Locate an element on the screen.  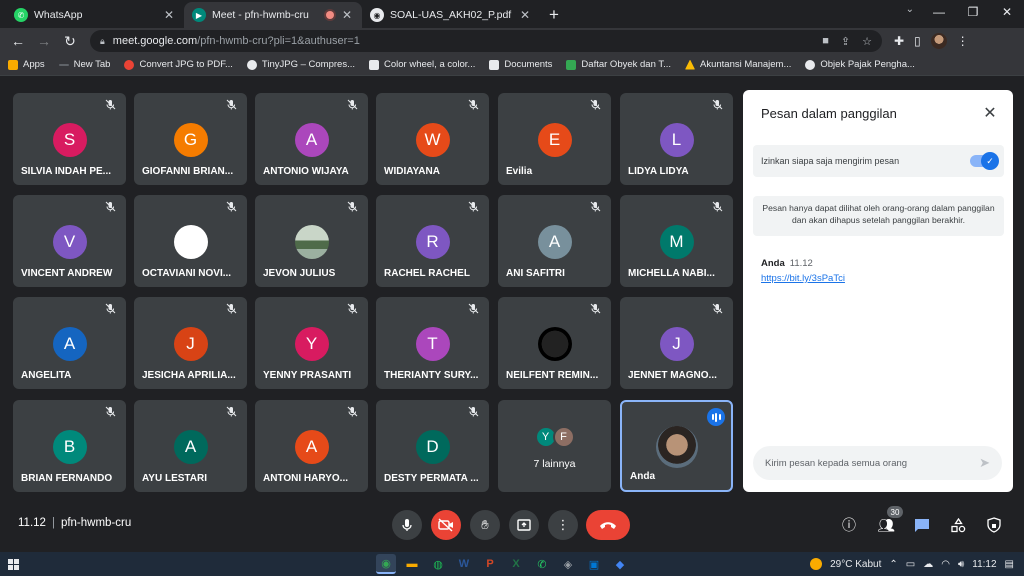
extensions-icon: ✚ is located at coordinates (899, 41).